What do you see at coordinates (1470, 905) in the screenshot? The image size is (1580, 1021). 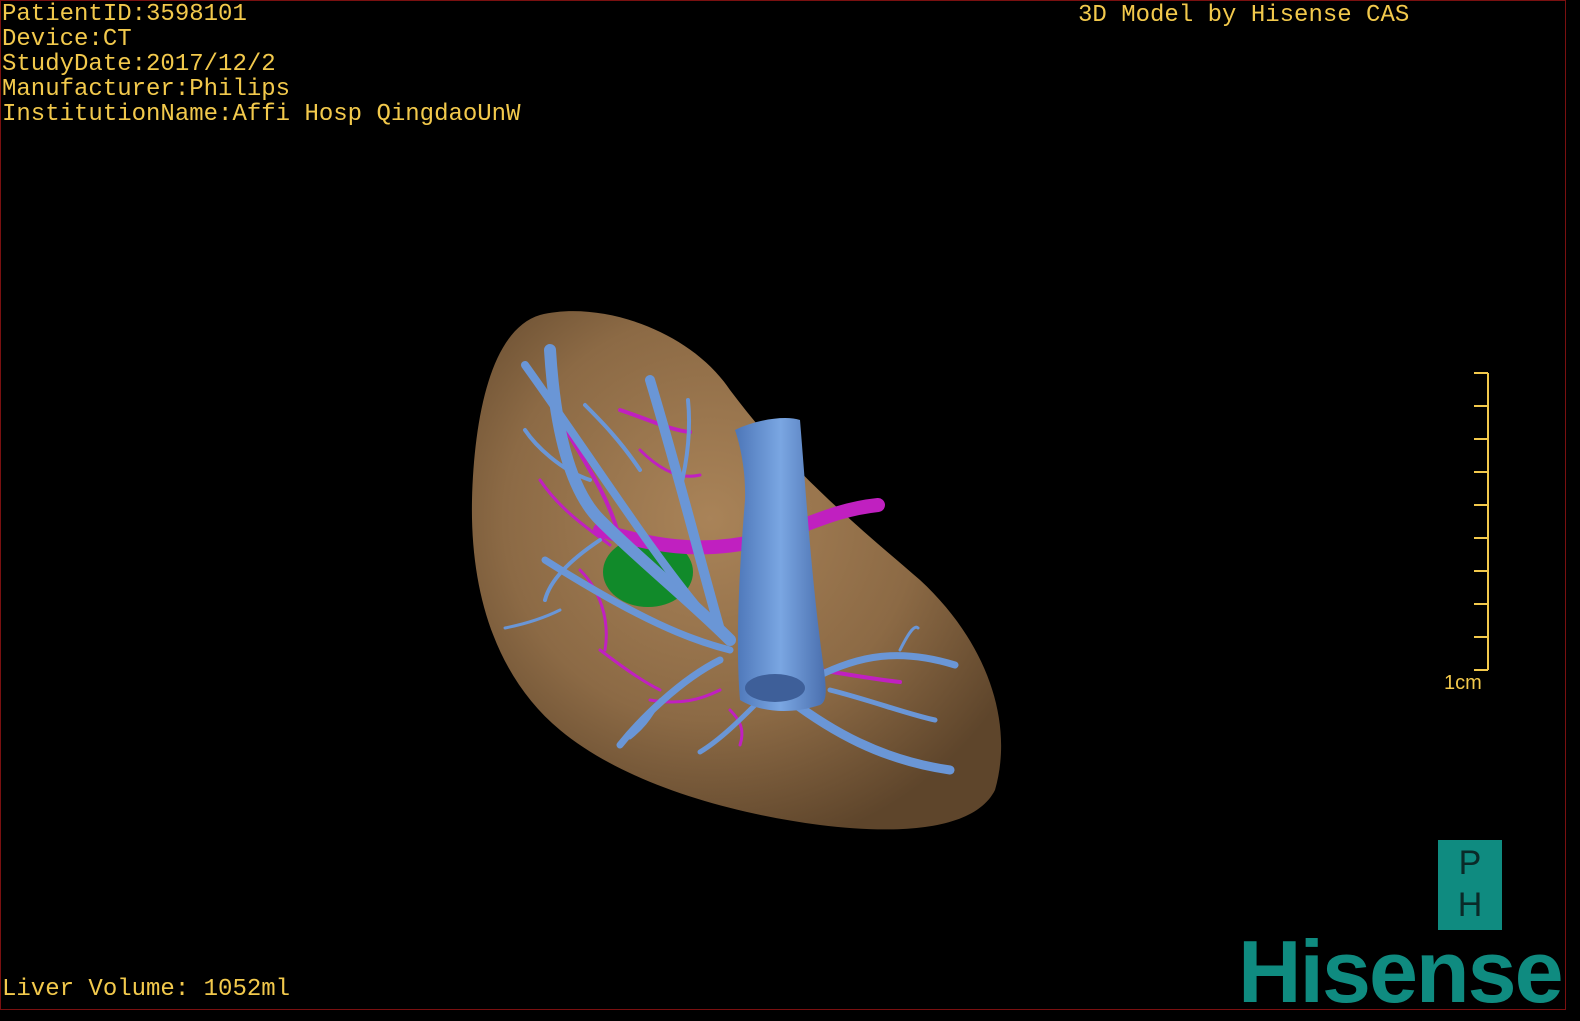 I see `ph-logo-bottom: H` at bounding box center [1470, 905].